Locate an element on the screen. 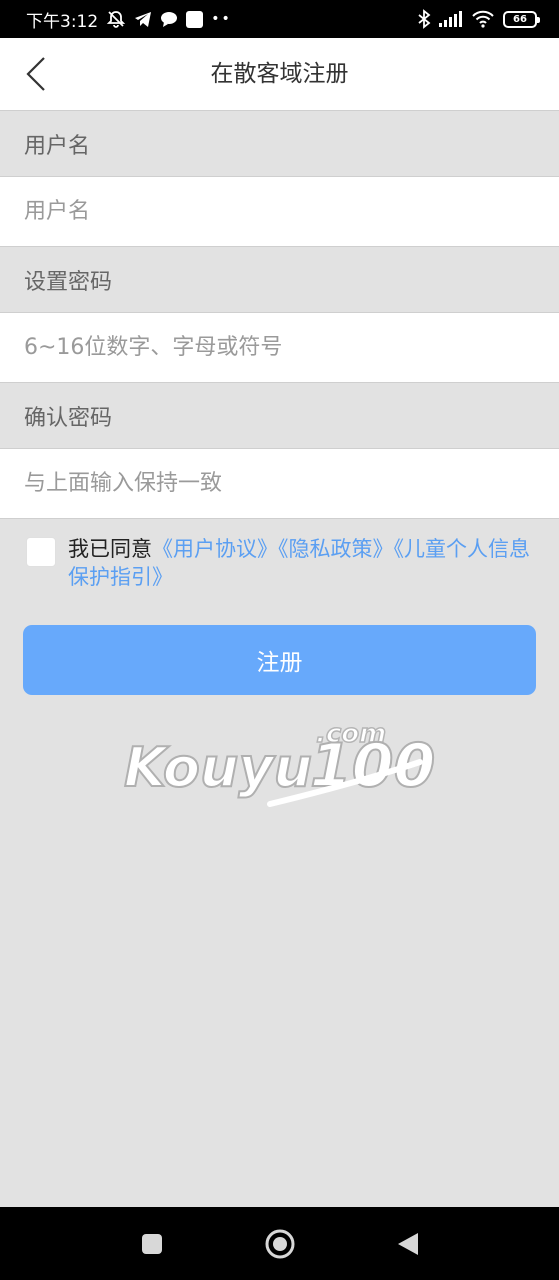 This screenshot has height=1280, width=559. status-right: 66 is located at coordinates (478, 19).